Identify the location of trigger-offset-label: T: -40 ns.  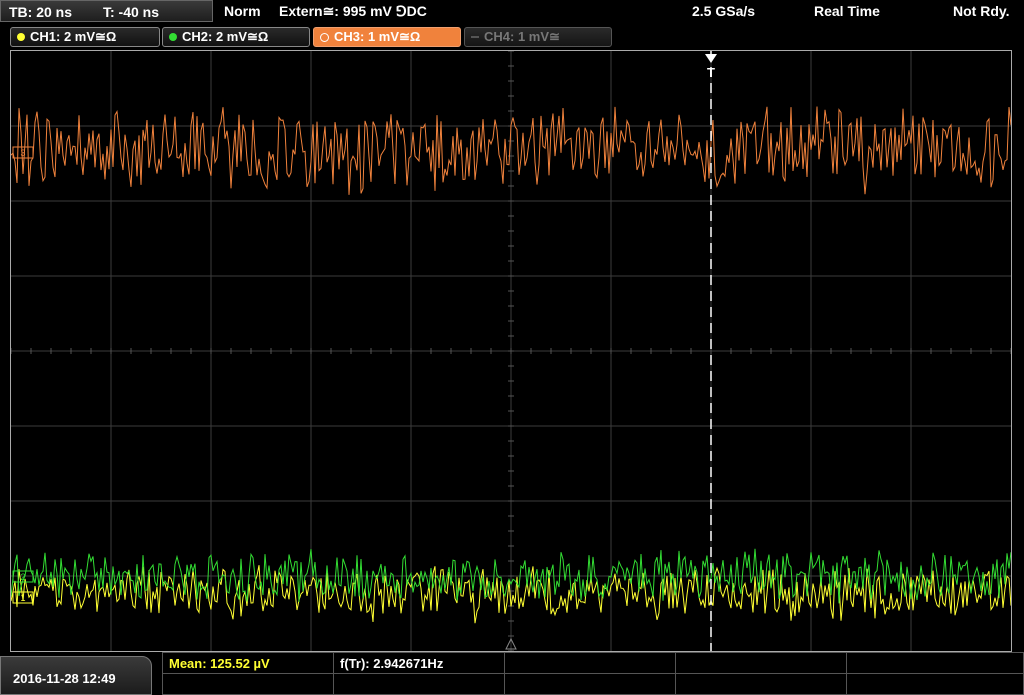
(131, 12).